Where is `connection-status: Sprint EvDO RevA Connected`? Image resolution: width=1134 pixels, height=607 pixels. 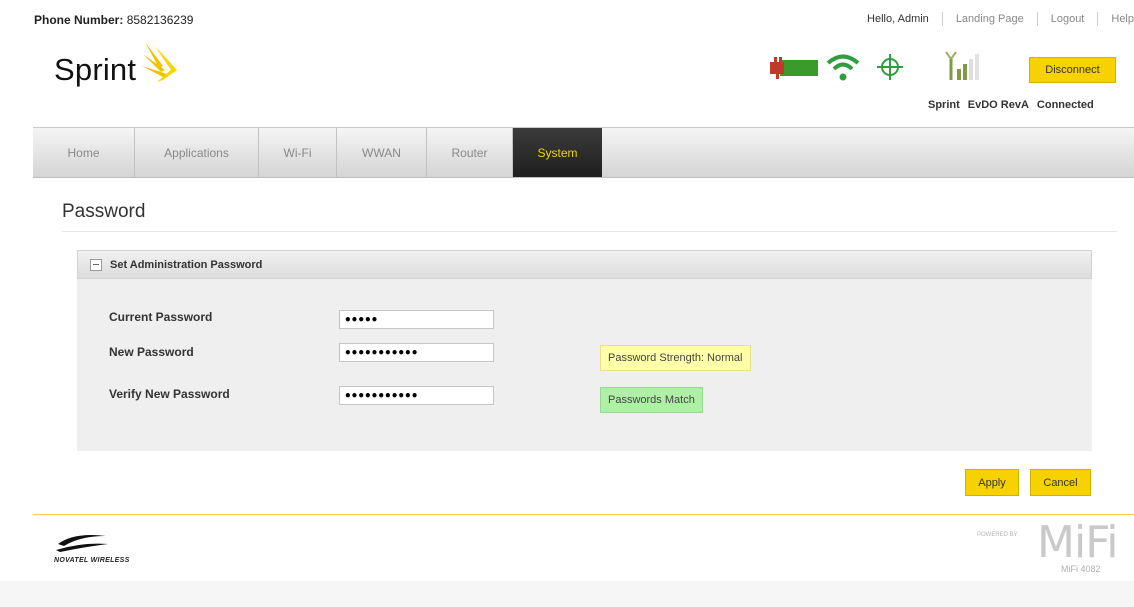 connection-status: Sprint EvDO RevA Connected is located at coordinates (1011, 105).